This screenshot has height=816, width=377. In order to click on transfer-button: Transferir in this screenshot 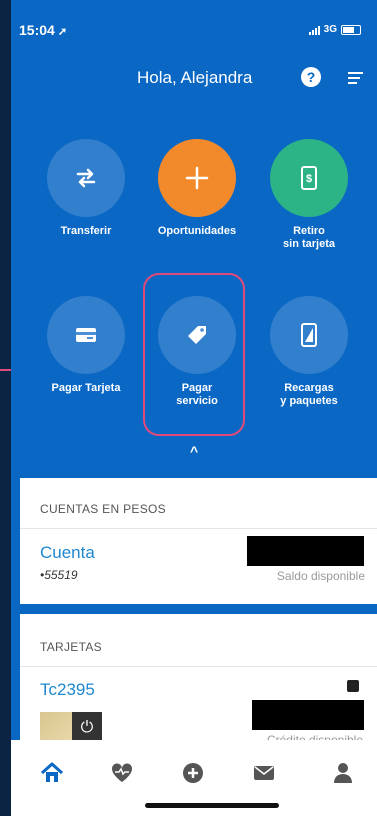, I will do `click(86, 188)`.